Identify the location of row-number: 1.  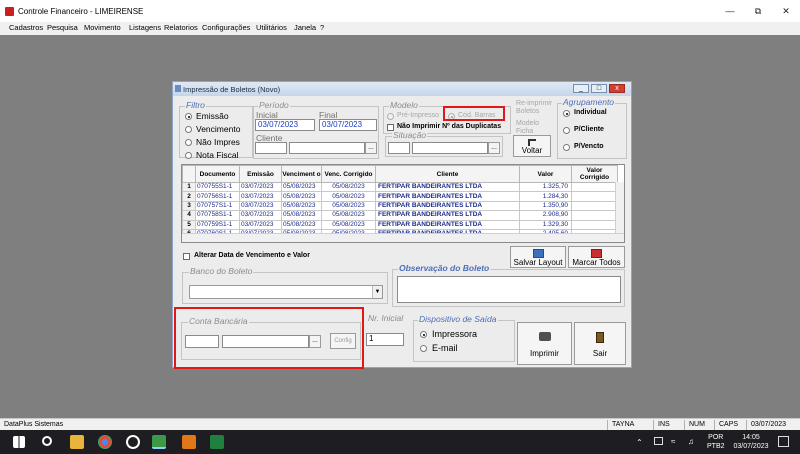
(189, 187).